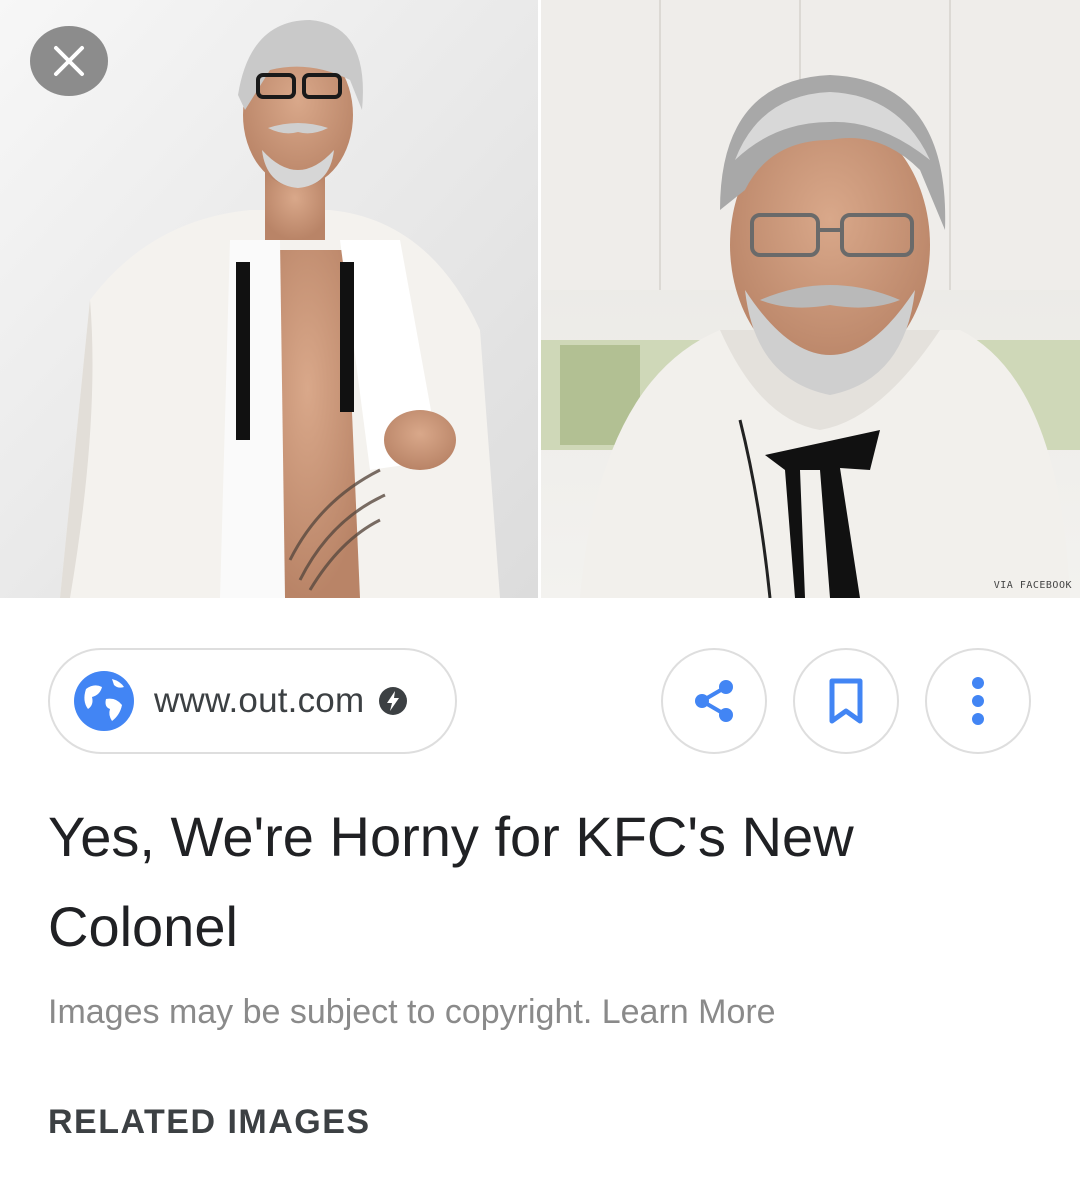  I want to click on close-button, so click(69, 61).